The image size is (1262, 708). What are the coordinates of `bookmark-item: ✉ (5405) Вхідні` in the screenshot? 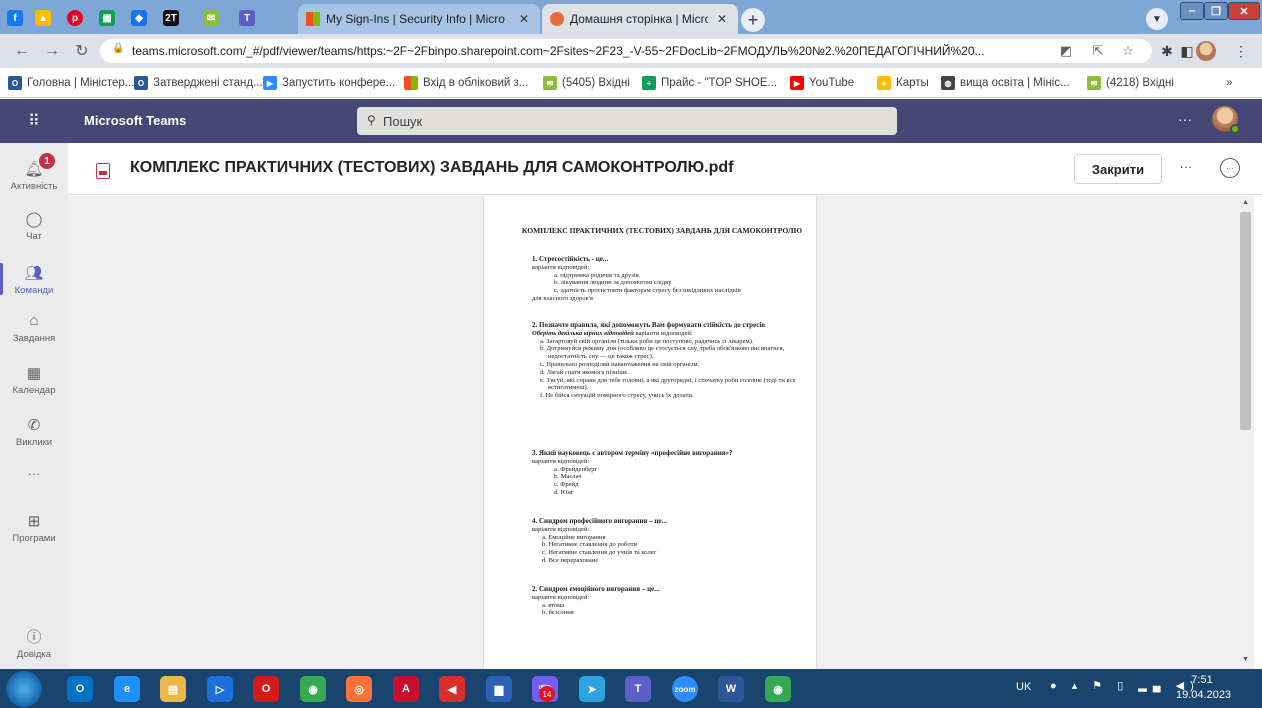 It's located at (586, 83).